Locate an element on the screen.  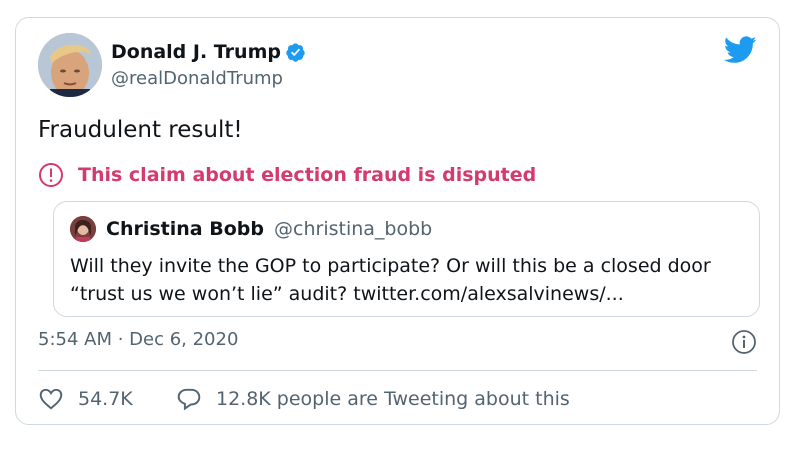
author-avatar is located at coordinates (70, 65).